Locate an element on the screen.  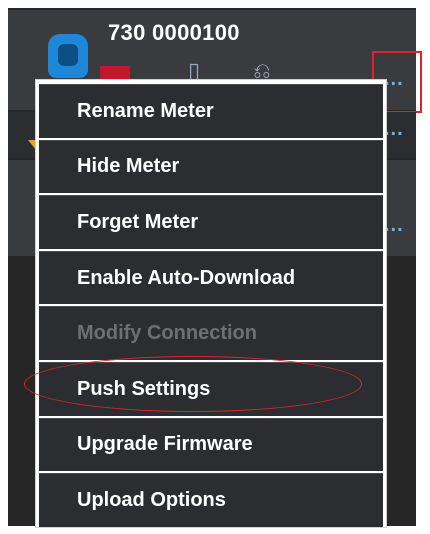
menu-item-hide-meter: Hide Meter is located at coordinates (211, 166).